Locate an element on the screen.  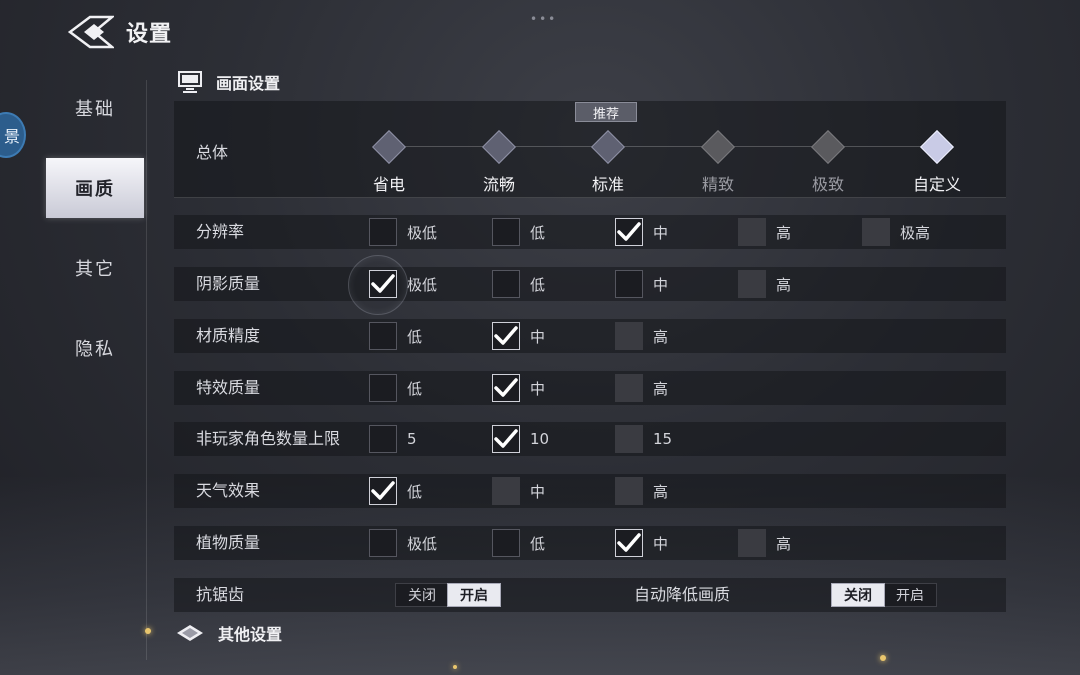
sidebar-item-label: 基础 is located at coordinates (95, 109).